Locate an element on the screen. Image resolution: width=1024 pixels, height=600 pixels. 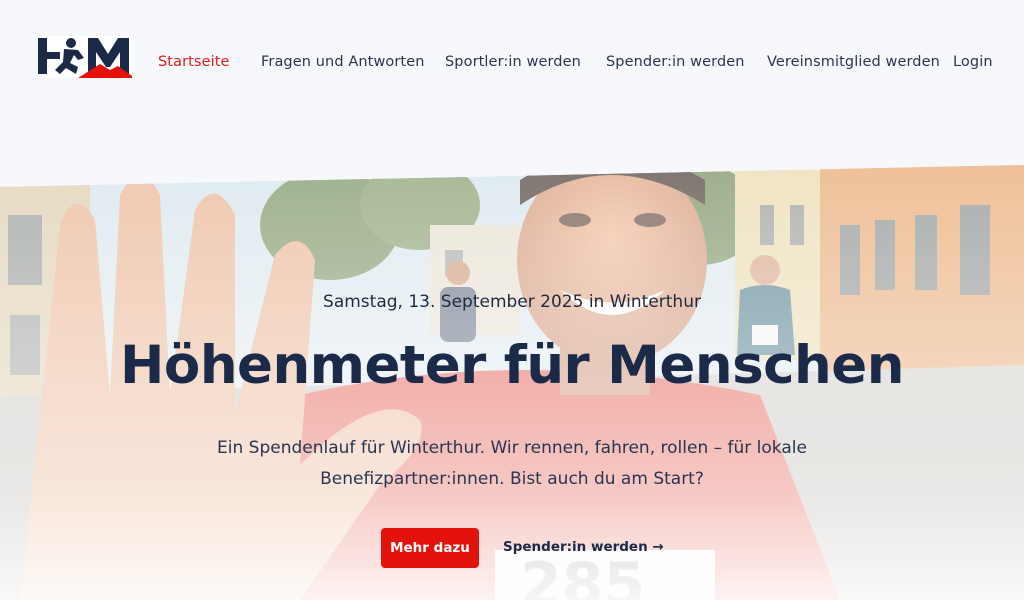
runner-logo-icon is located at coordinates (85, 57).